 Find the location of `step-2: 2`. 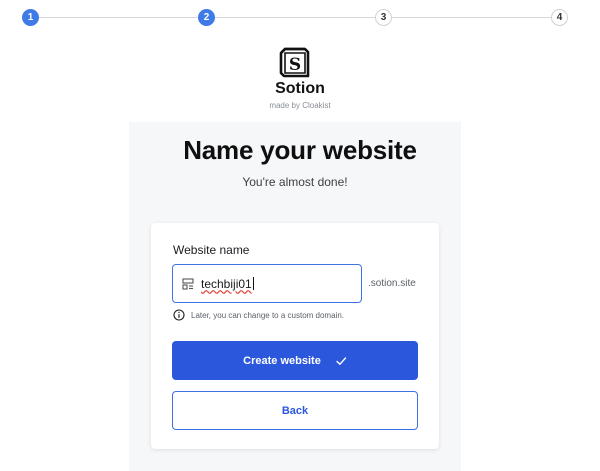

step-2: 2 is located at coordinates (206, 17).